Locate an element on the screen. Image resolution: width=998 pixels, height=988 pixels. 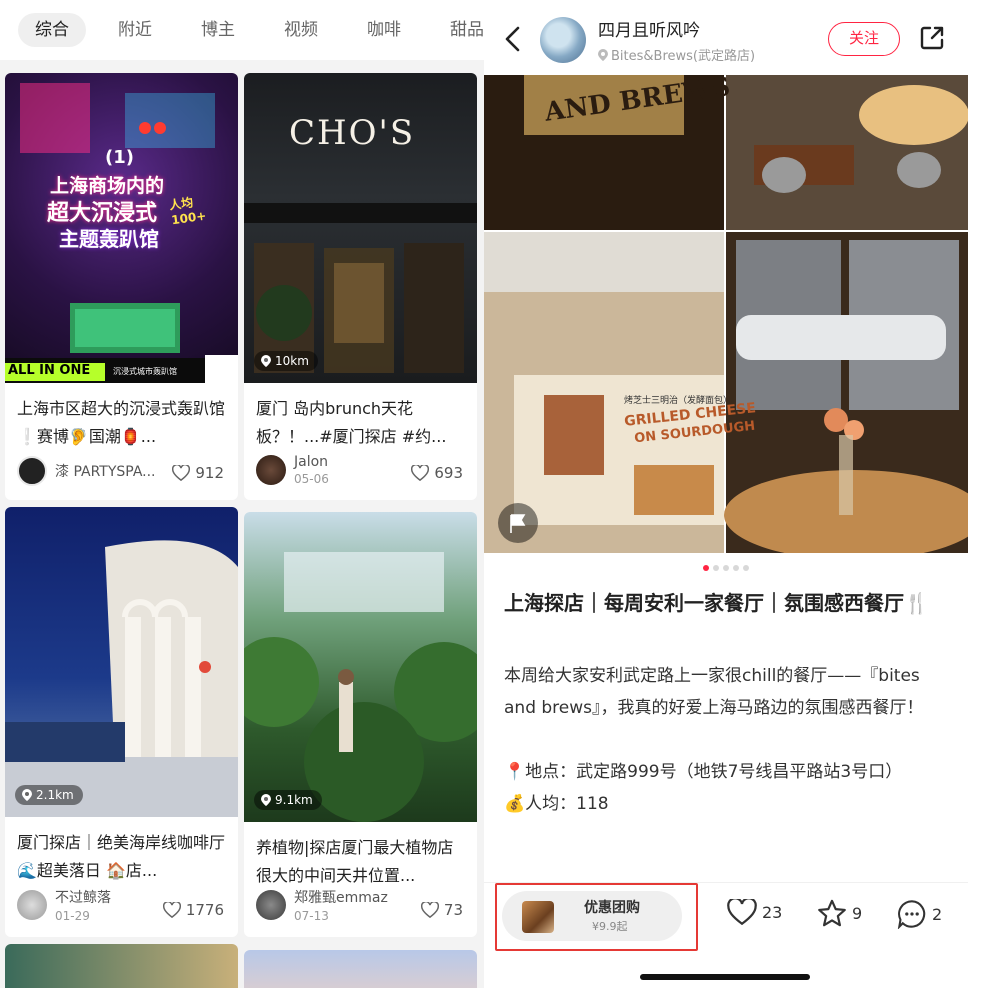
comment-count: 2 is located at coordinates (937, 914).